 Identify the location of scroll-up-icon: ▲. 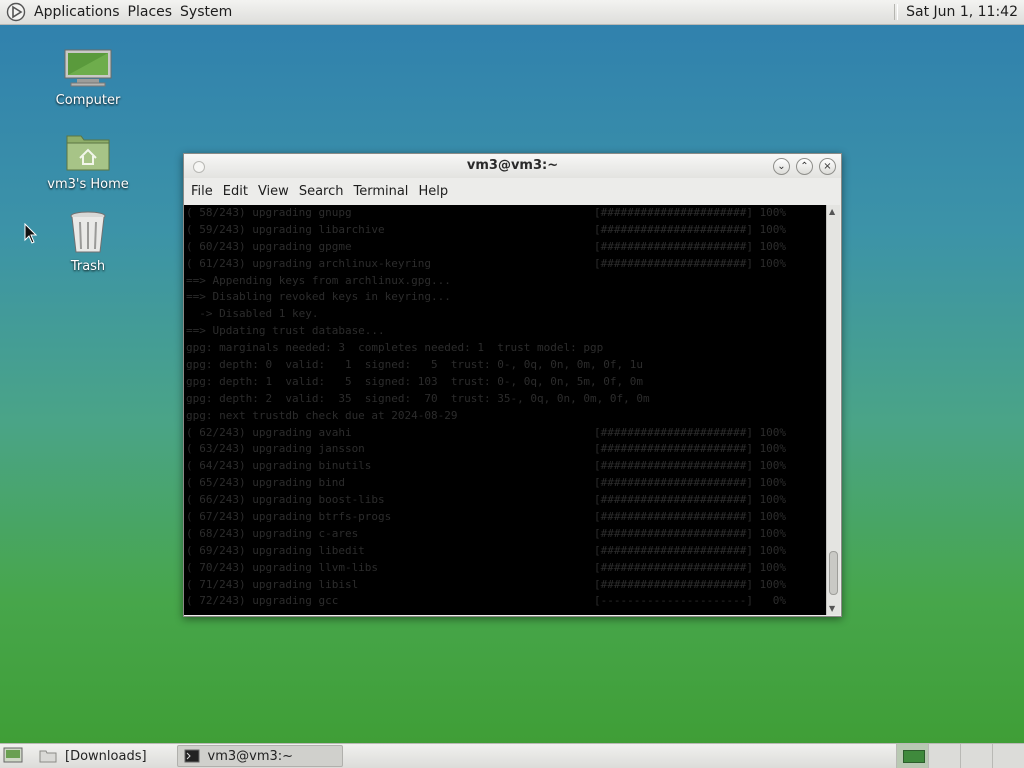
(832, 211).